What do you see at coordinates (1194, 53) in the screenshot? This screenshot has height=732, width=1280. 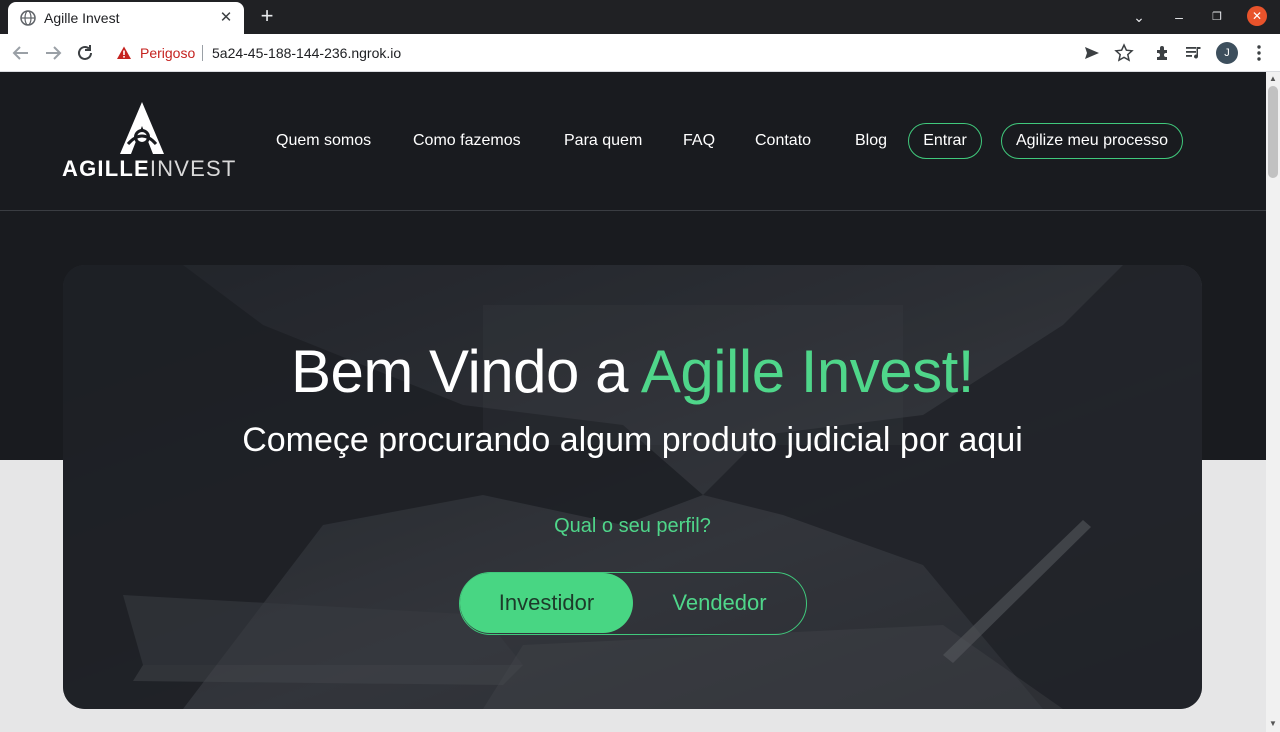 I see `media-icon` at bounding box center [1194, 53].